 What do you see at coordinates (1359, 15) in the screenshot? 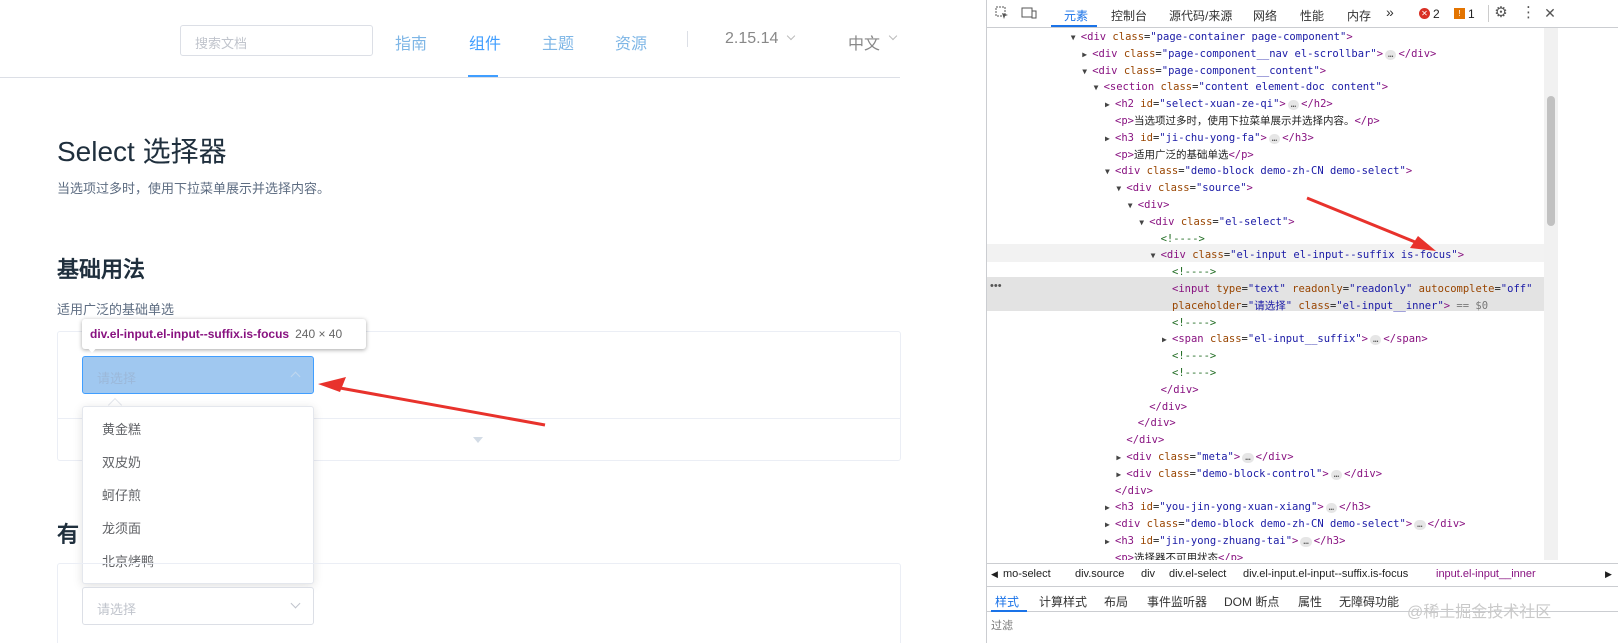
I see `tab-memory: 内存` at bounding box center [1359, 15].